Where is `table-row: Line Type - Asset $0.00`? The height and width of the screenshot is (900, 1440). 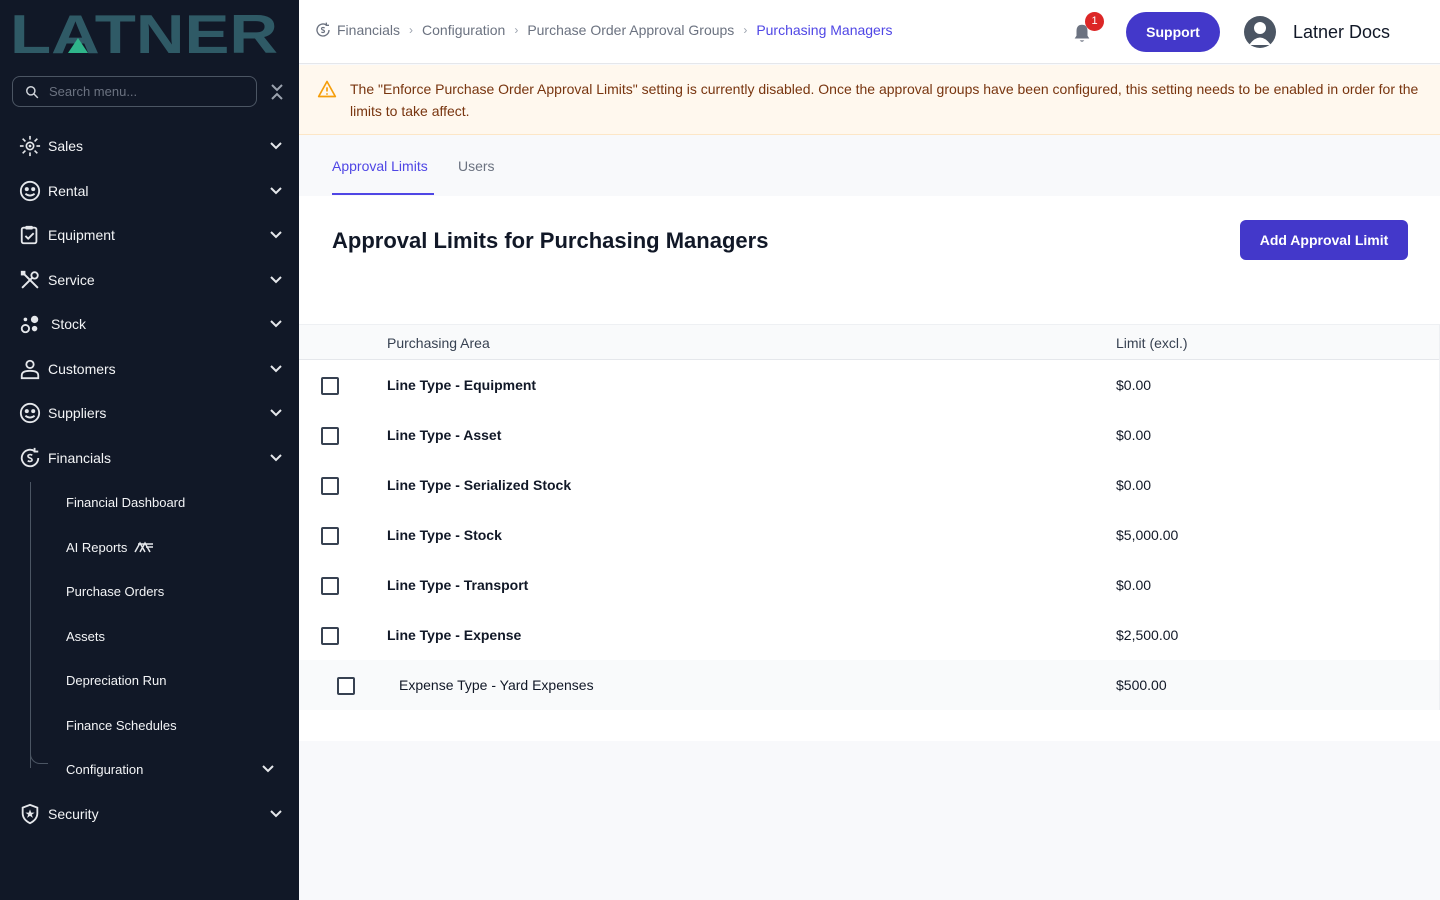 table-row: Line Type - Asset $0.00 is located at coordinates (869, 435).